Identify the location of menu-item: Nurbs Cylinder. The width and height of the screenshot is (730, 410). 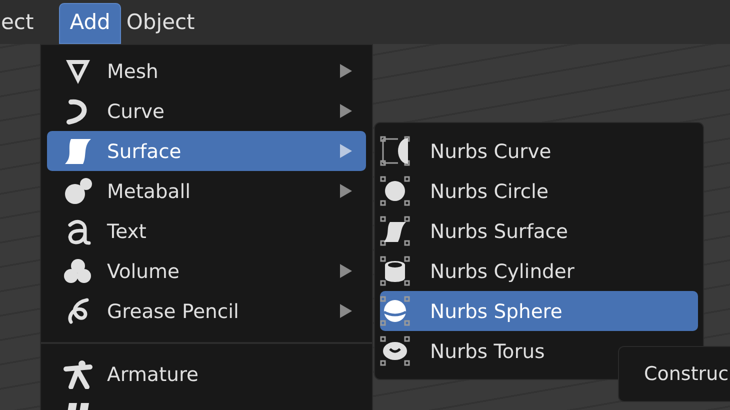
(539, 271).